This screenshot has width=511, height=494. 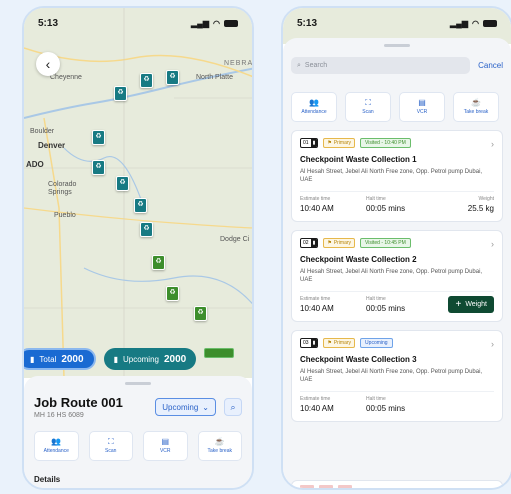 I want to click on attendance-label: Attendance, so click(x=56, y=451).